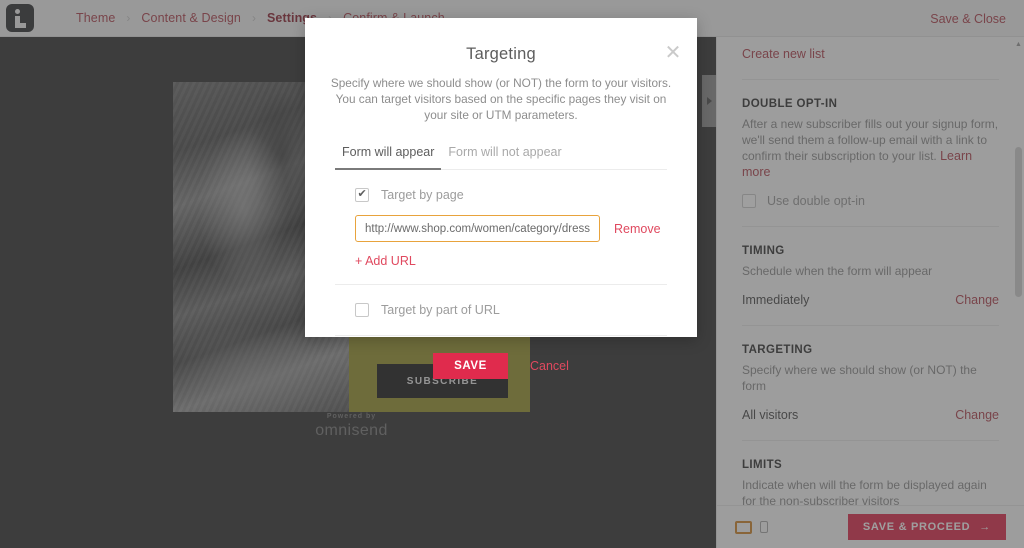 The width and height of the screenshot is (1024, 548). What do you see at coordinates (549, 366) in the screenshot?
I see `cancel-button: Cancel` at bounding box center [549, 366].